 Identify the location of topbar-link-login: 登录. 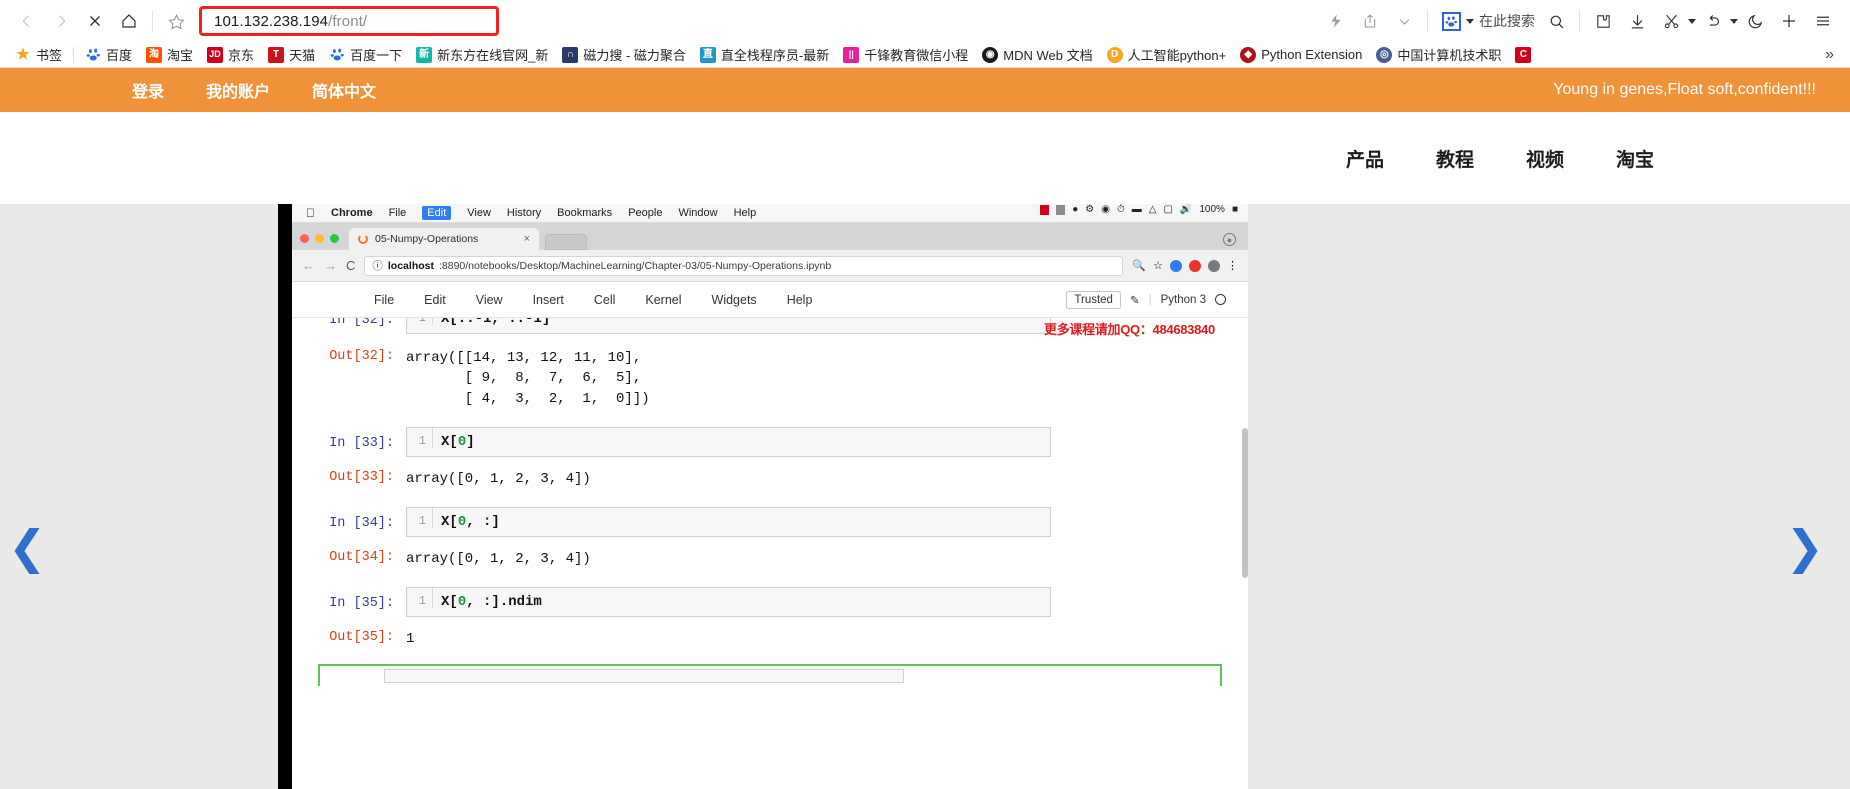
(148, 90).